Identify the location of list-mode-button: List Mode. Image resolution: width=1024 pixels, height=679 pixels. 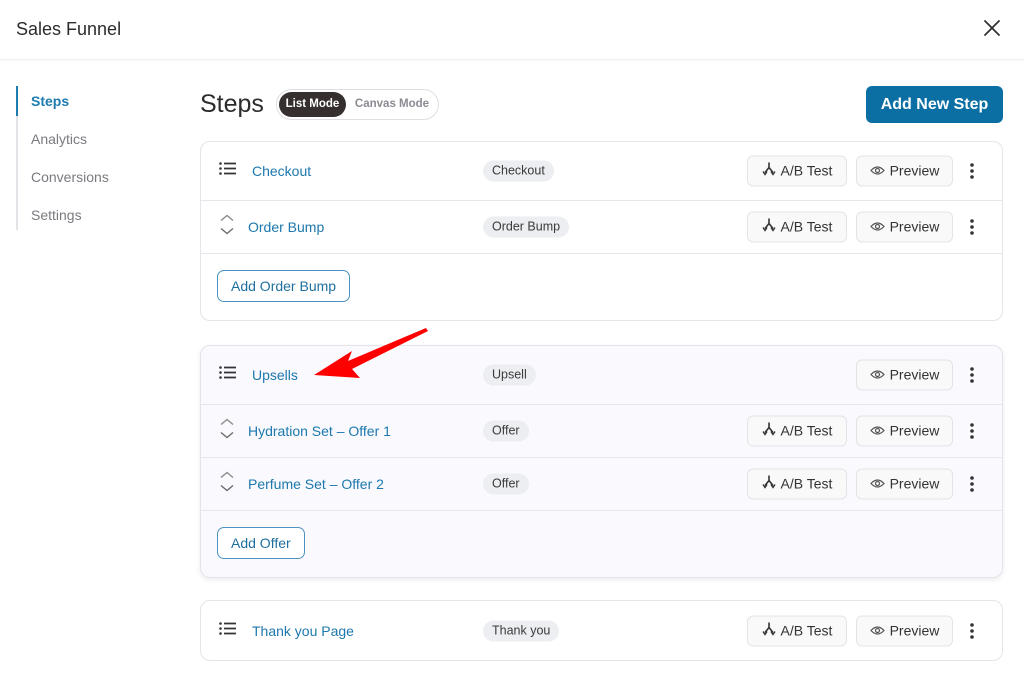
(312, 104).